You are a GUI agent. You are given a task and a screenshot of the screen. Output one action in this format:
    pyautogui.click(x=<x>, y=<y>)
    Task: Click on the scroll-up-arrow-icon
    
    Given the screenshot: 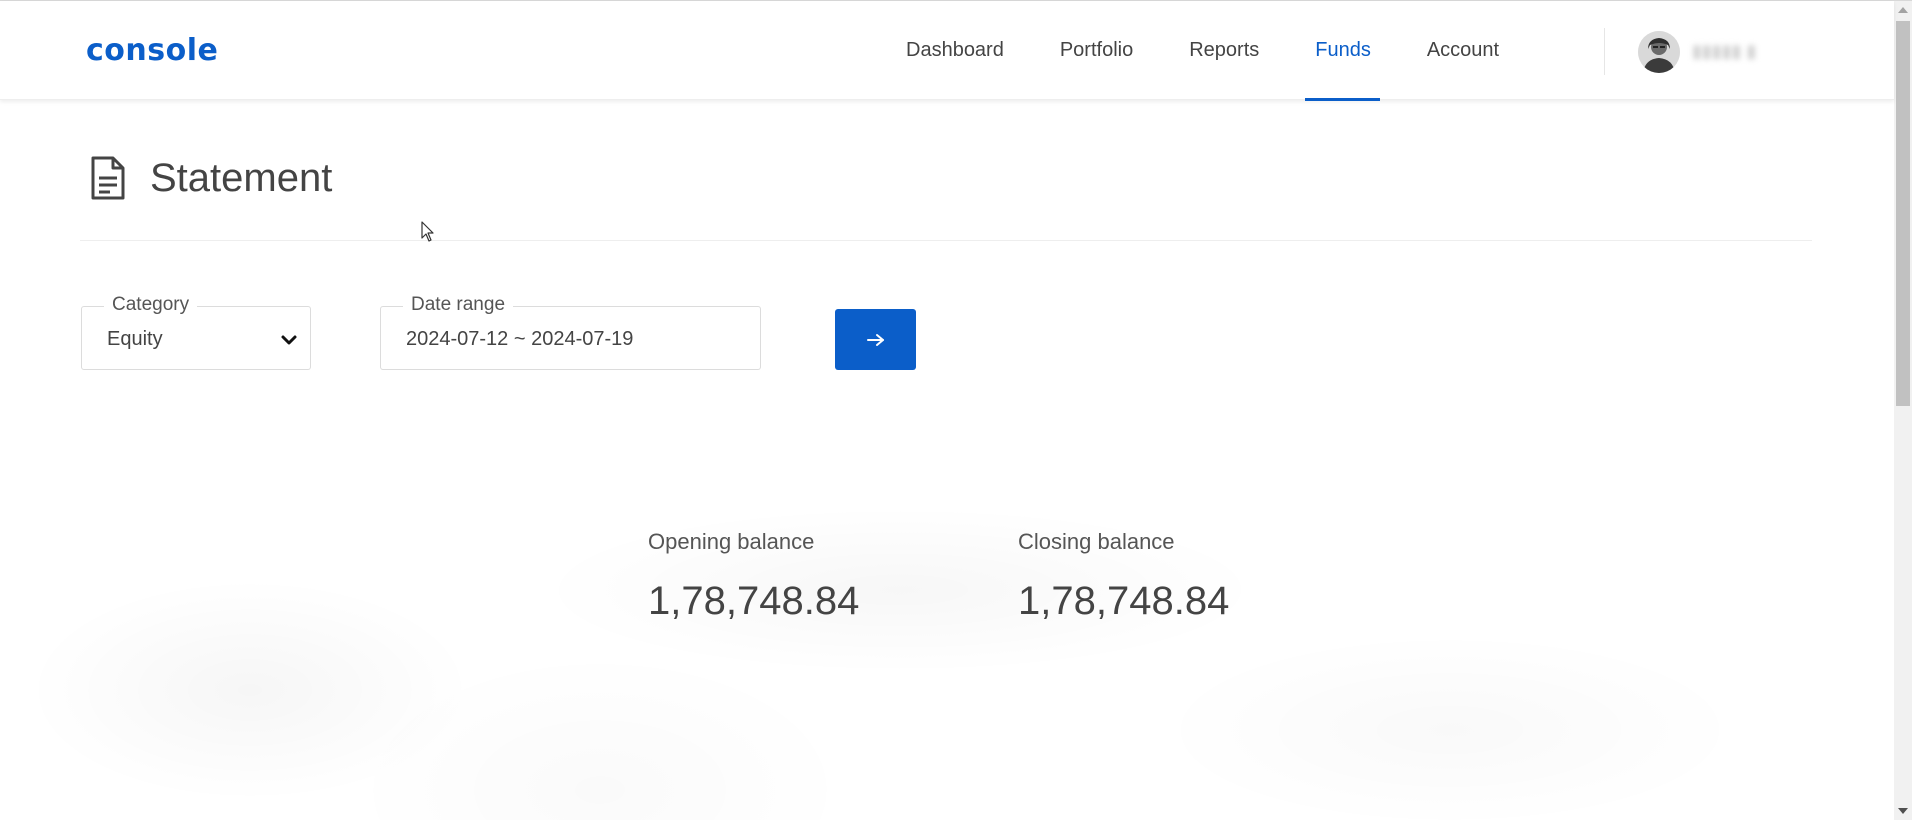 What is the action you would take?
    pyautogui.click(x=1903, y=10)
    